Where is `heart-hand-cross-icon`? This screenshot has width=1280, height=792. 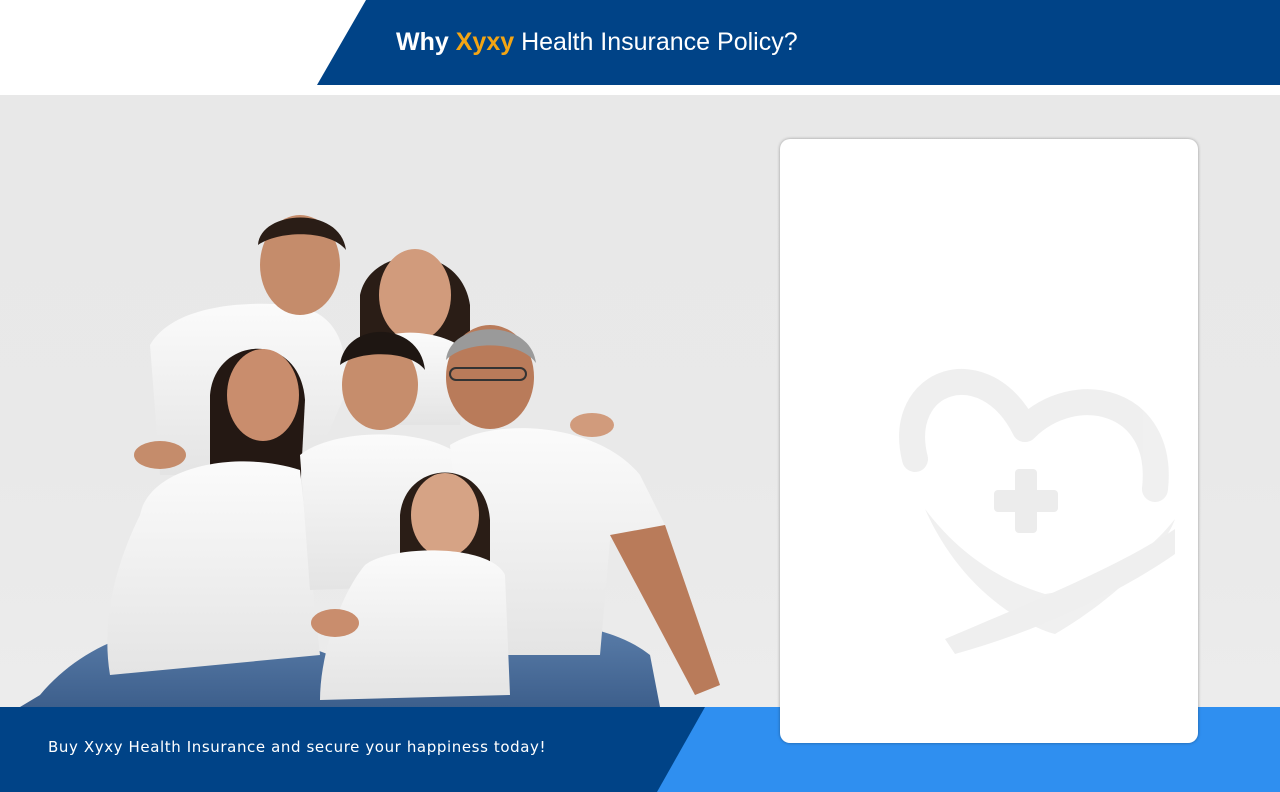 heart-hand-cross-icon is located at coordinates (1037, 511).